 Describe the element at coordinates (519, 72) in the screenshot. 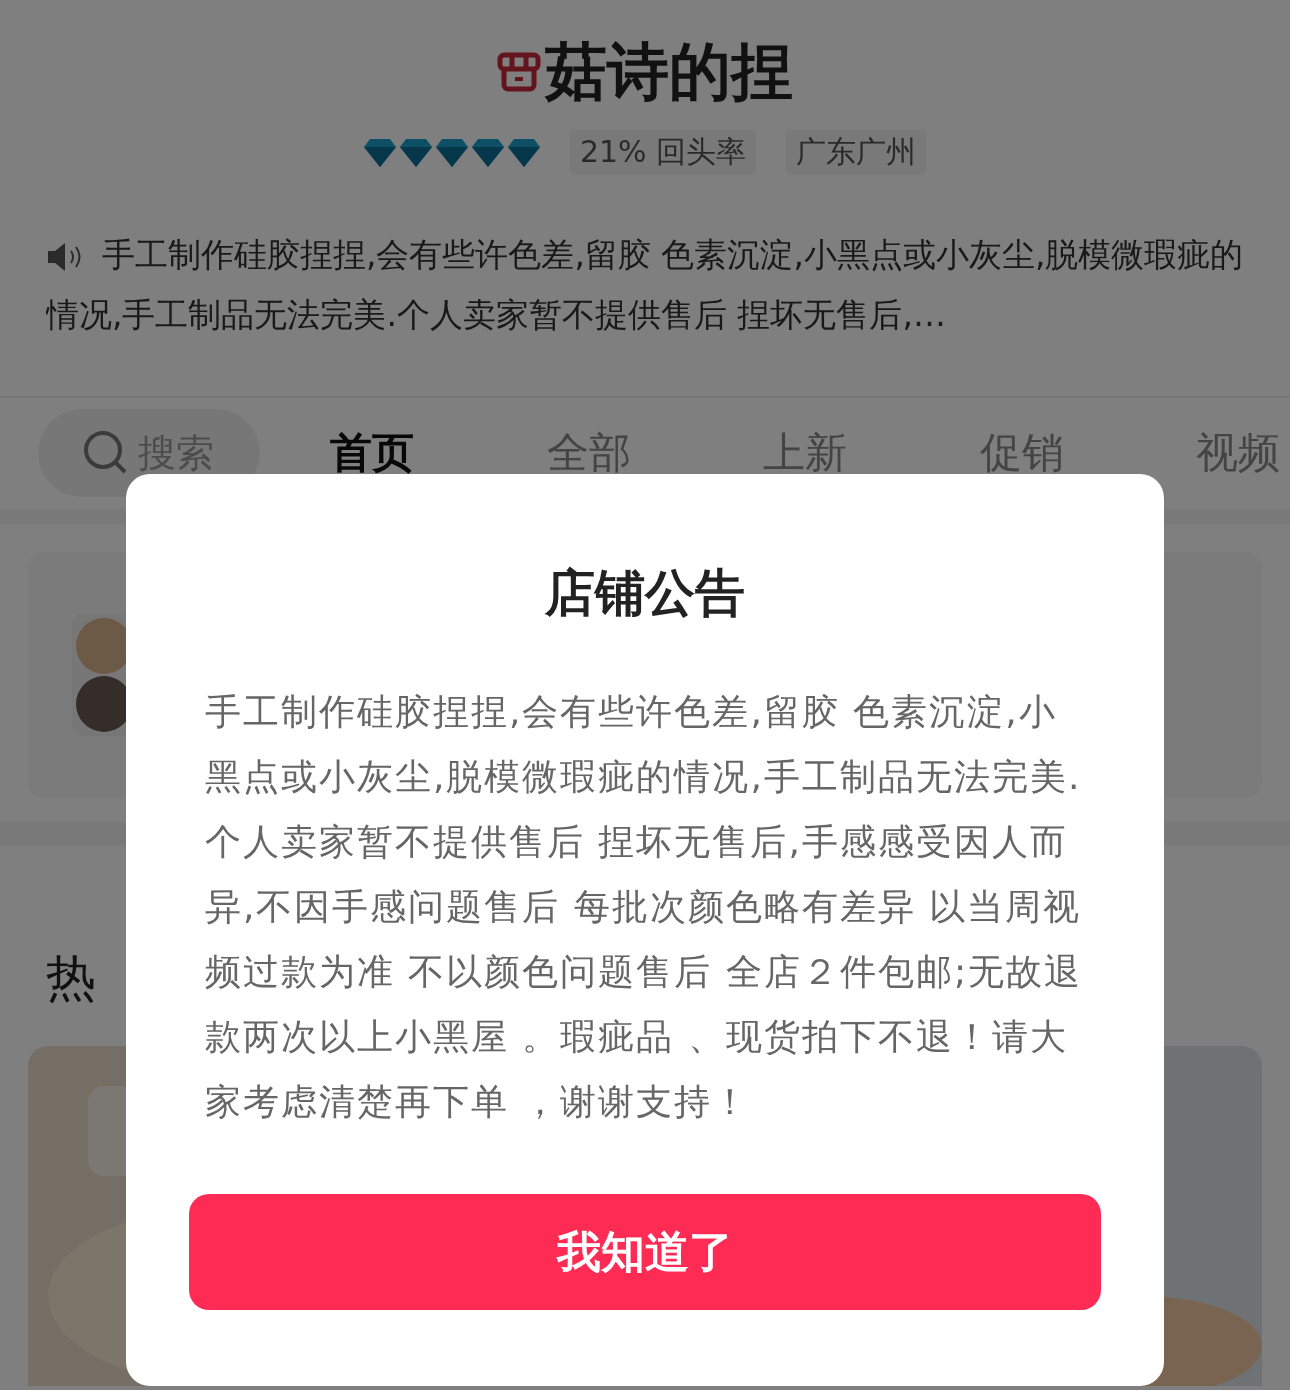

I see `shop-icon` at that location.